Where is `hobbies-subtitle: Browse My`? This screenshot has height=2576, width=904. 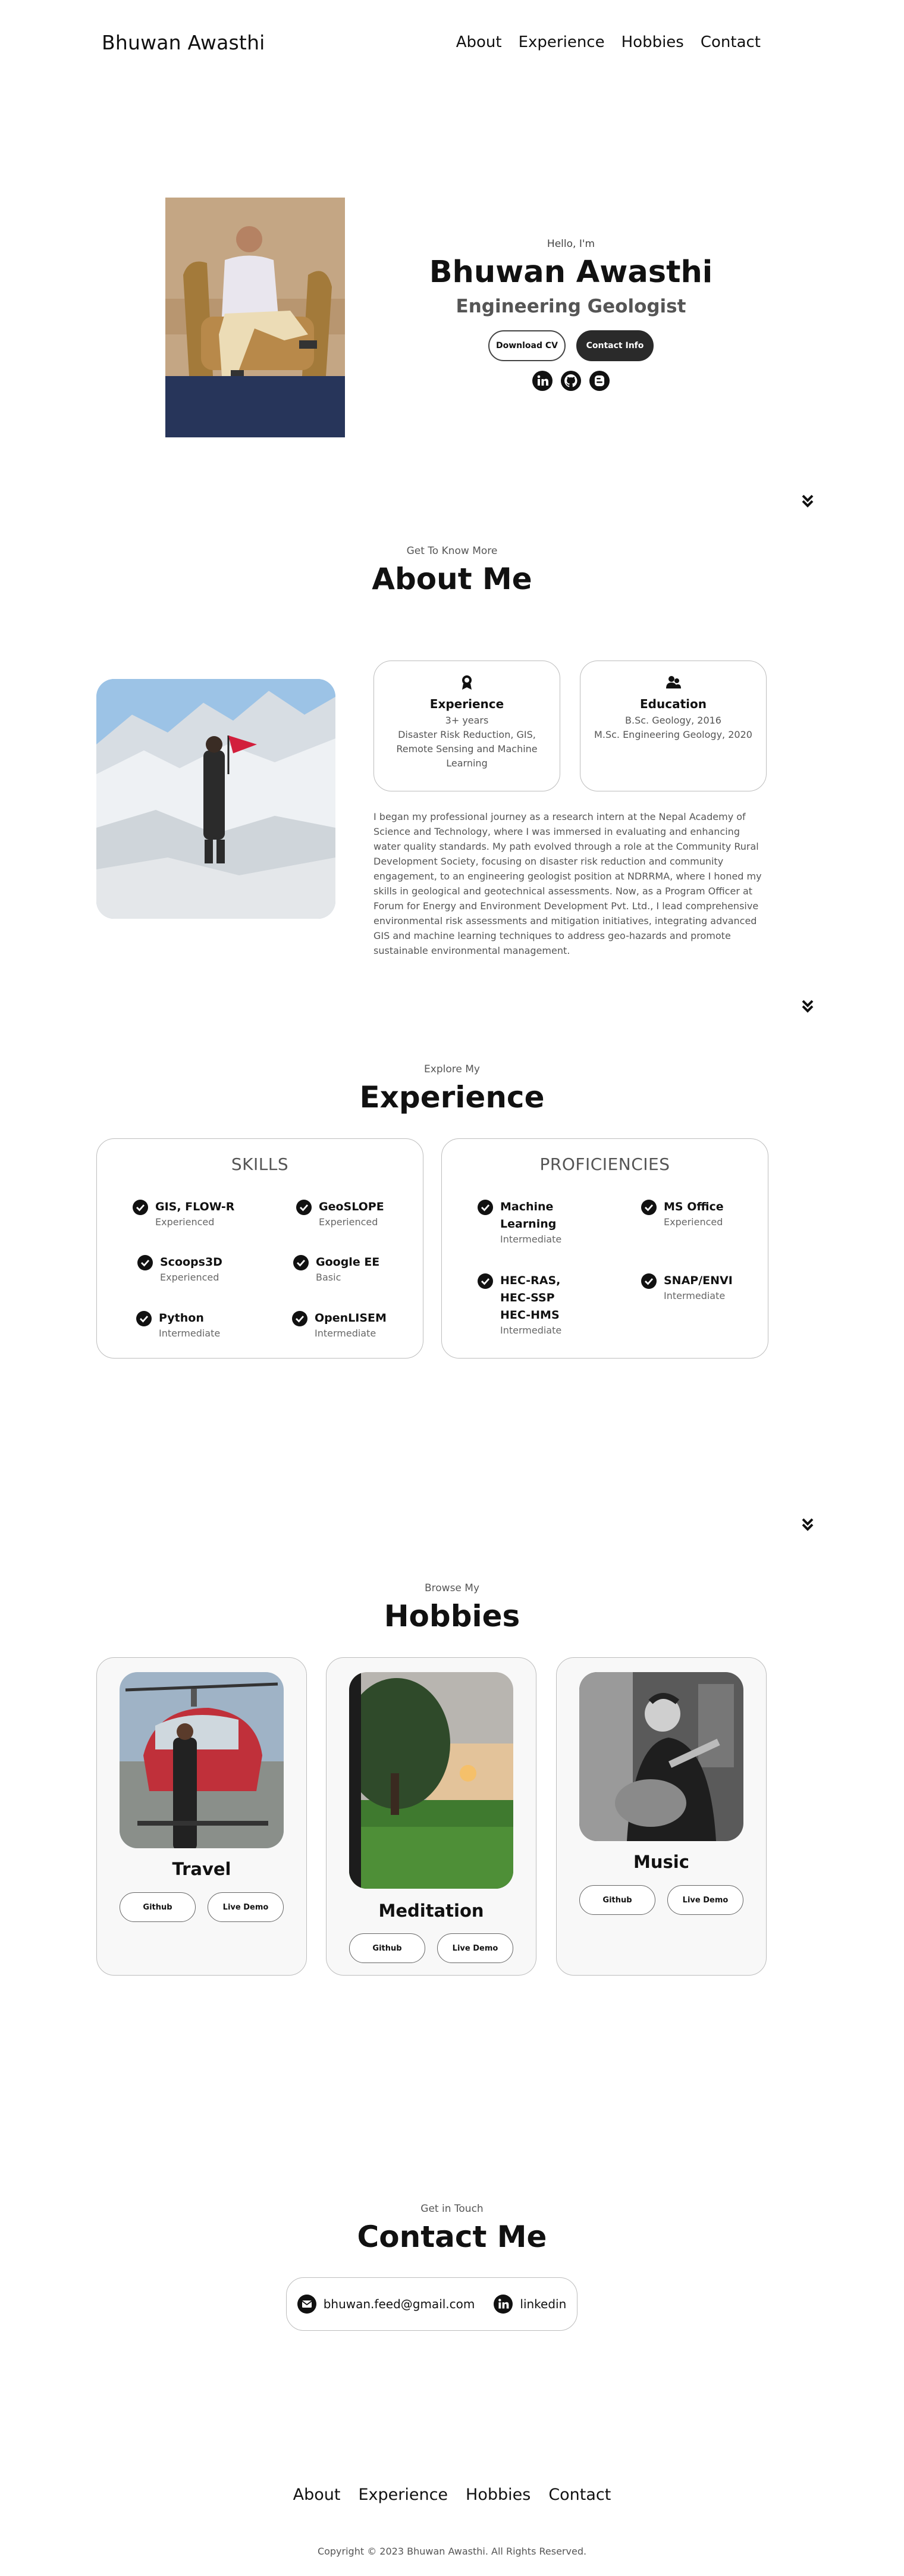 hobbies-subtitle: Browse My is located at coordinates (452, 1588).